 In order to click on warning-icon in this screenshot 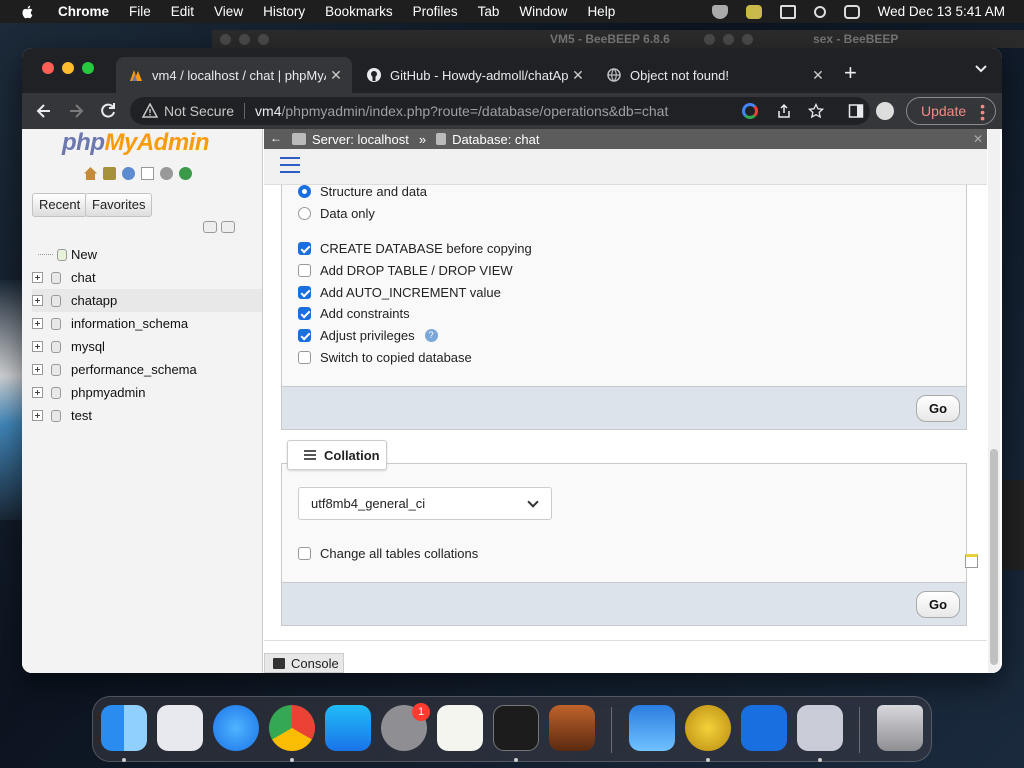, I will do `click(150, 111)`.